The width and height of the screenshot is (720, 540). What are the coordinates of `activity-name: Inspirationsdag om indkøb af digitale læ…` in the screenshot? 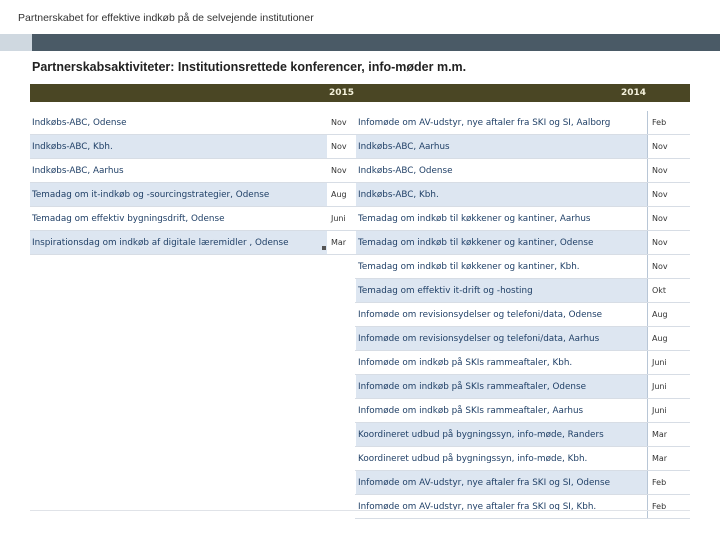 It's located at (178, 242).